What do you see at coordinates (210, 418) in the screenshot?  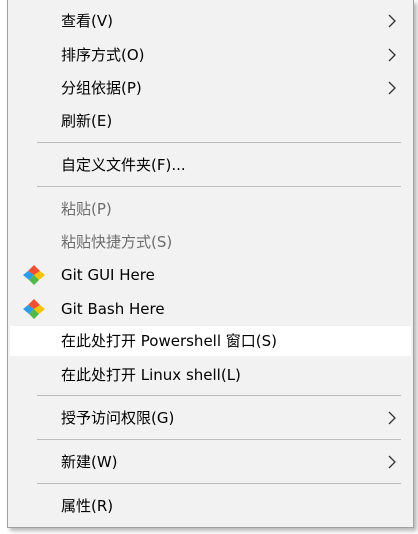 I see `menu-item-give-access: 授予访问权限(G)` at bounding box center [210, 418].